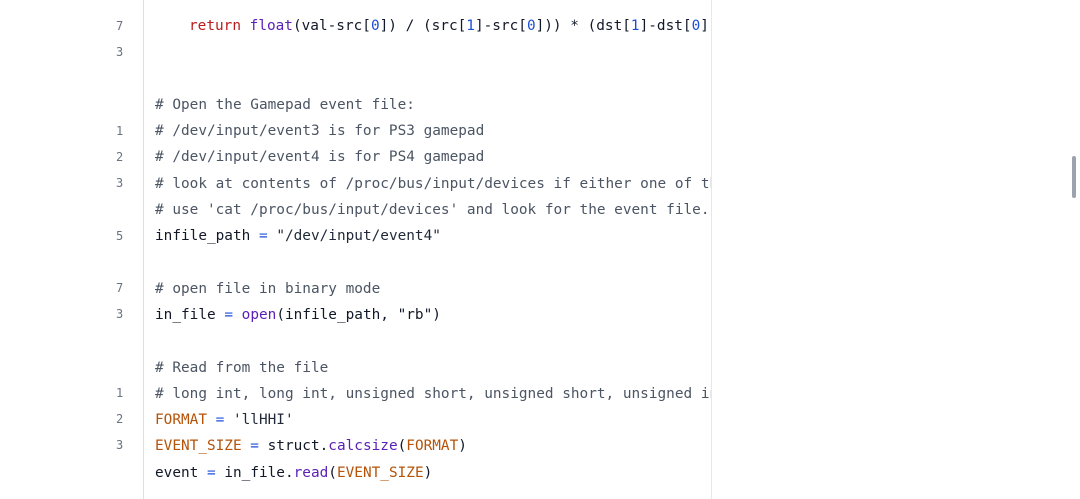  What do you see at coordinates (711, 249) in the screenshot?
I see `editor-right-border` at bounding box center [711, 249].